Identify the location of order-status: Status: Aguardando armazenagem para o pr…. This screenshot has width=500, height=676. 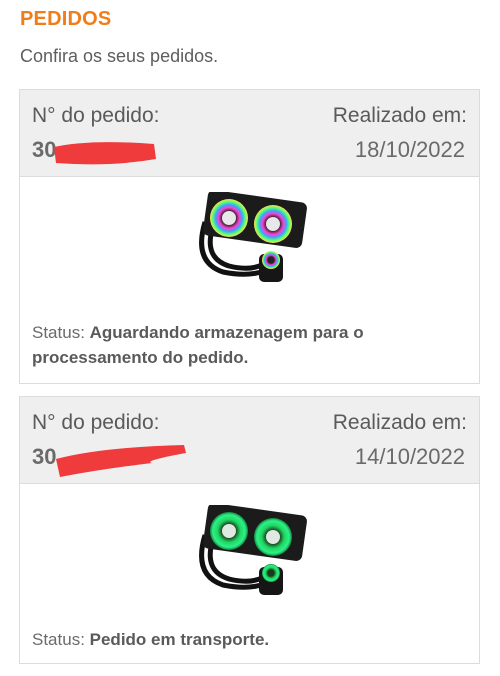
(247, 345).